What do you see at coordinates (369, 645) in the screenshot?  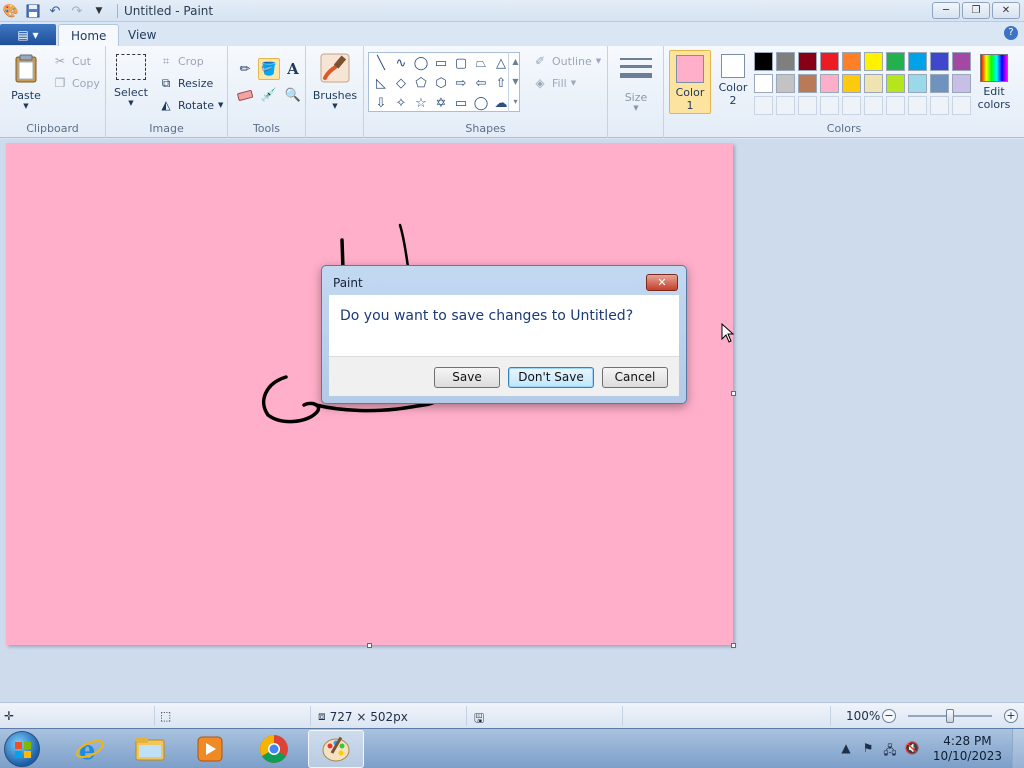 I see `canvas-resize-handle-bottom` at bounding box center [369, 645].